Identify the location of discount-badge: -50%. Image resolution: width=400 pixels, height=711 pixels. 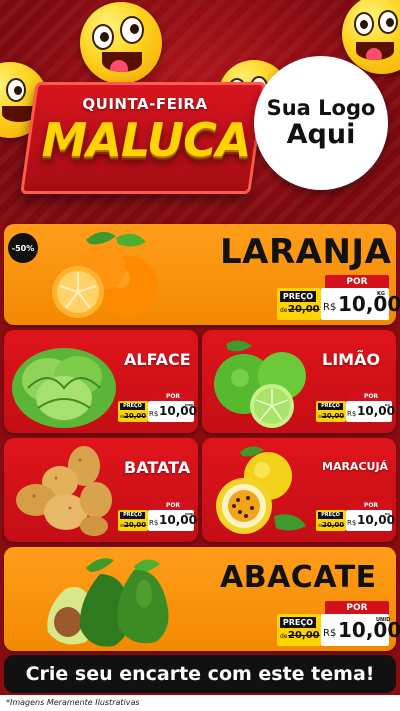
(23, 248).